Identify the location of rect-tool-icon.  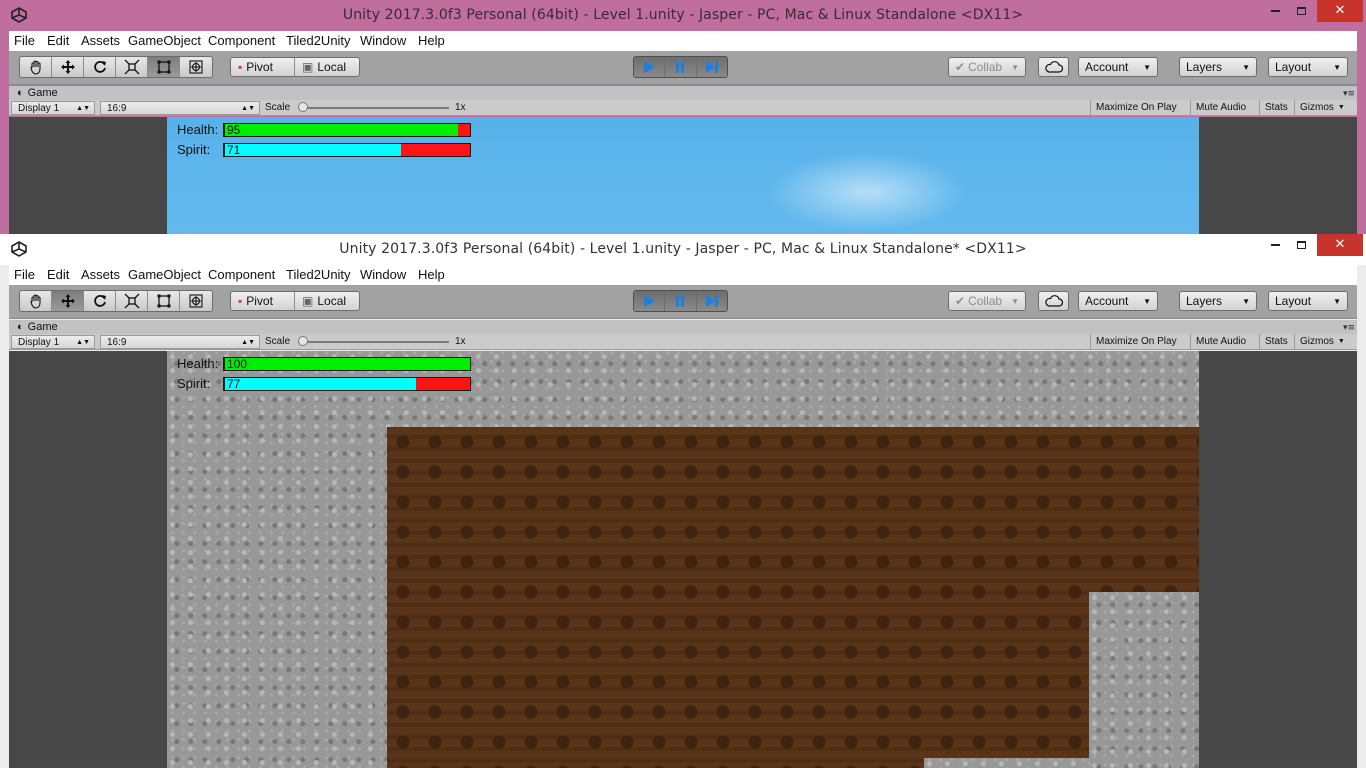
(163, 301).